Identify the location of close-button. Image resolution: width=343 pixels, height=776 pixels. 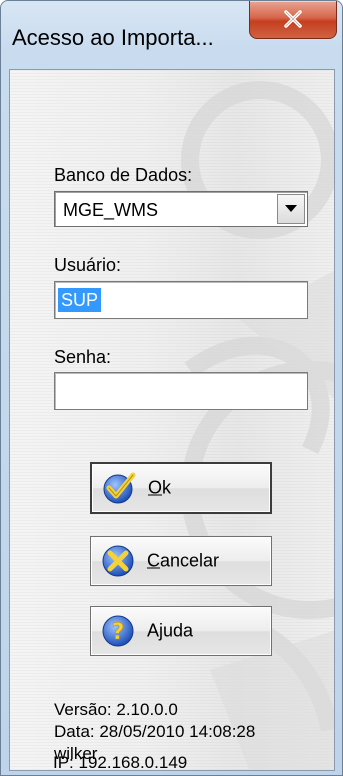
(293, 20).